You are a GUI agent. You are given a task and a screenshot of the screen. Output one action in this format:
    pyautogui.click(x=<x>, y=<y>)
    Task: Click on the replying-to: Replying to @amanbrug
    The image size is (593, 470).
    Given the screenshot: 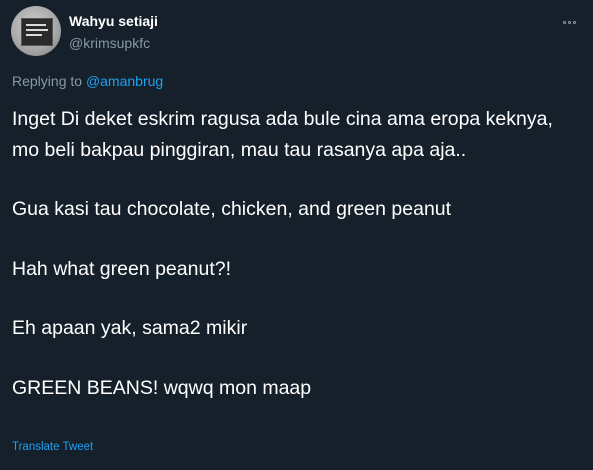 What is the action you would take?
    pyautogui.click(x=87, y=81)
    